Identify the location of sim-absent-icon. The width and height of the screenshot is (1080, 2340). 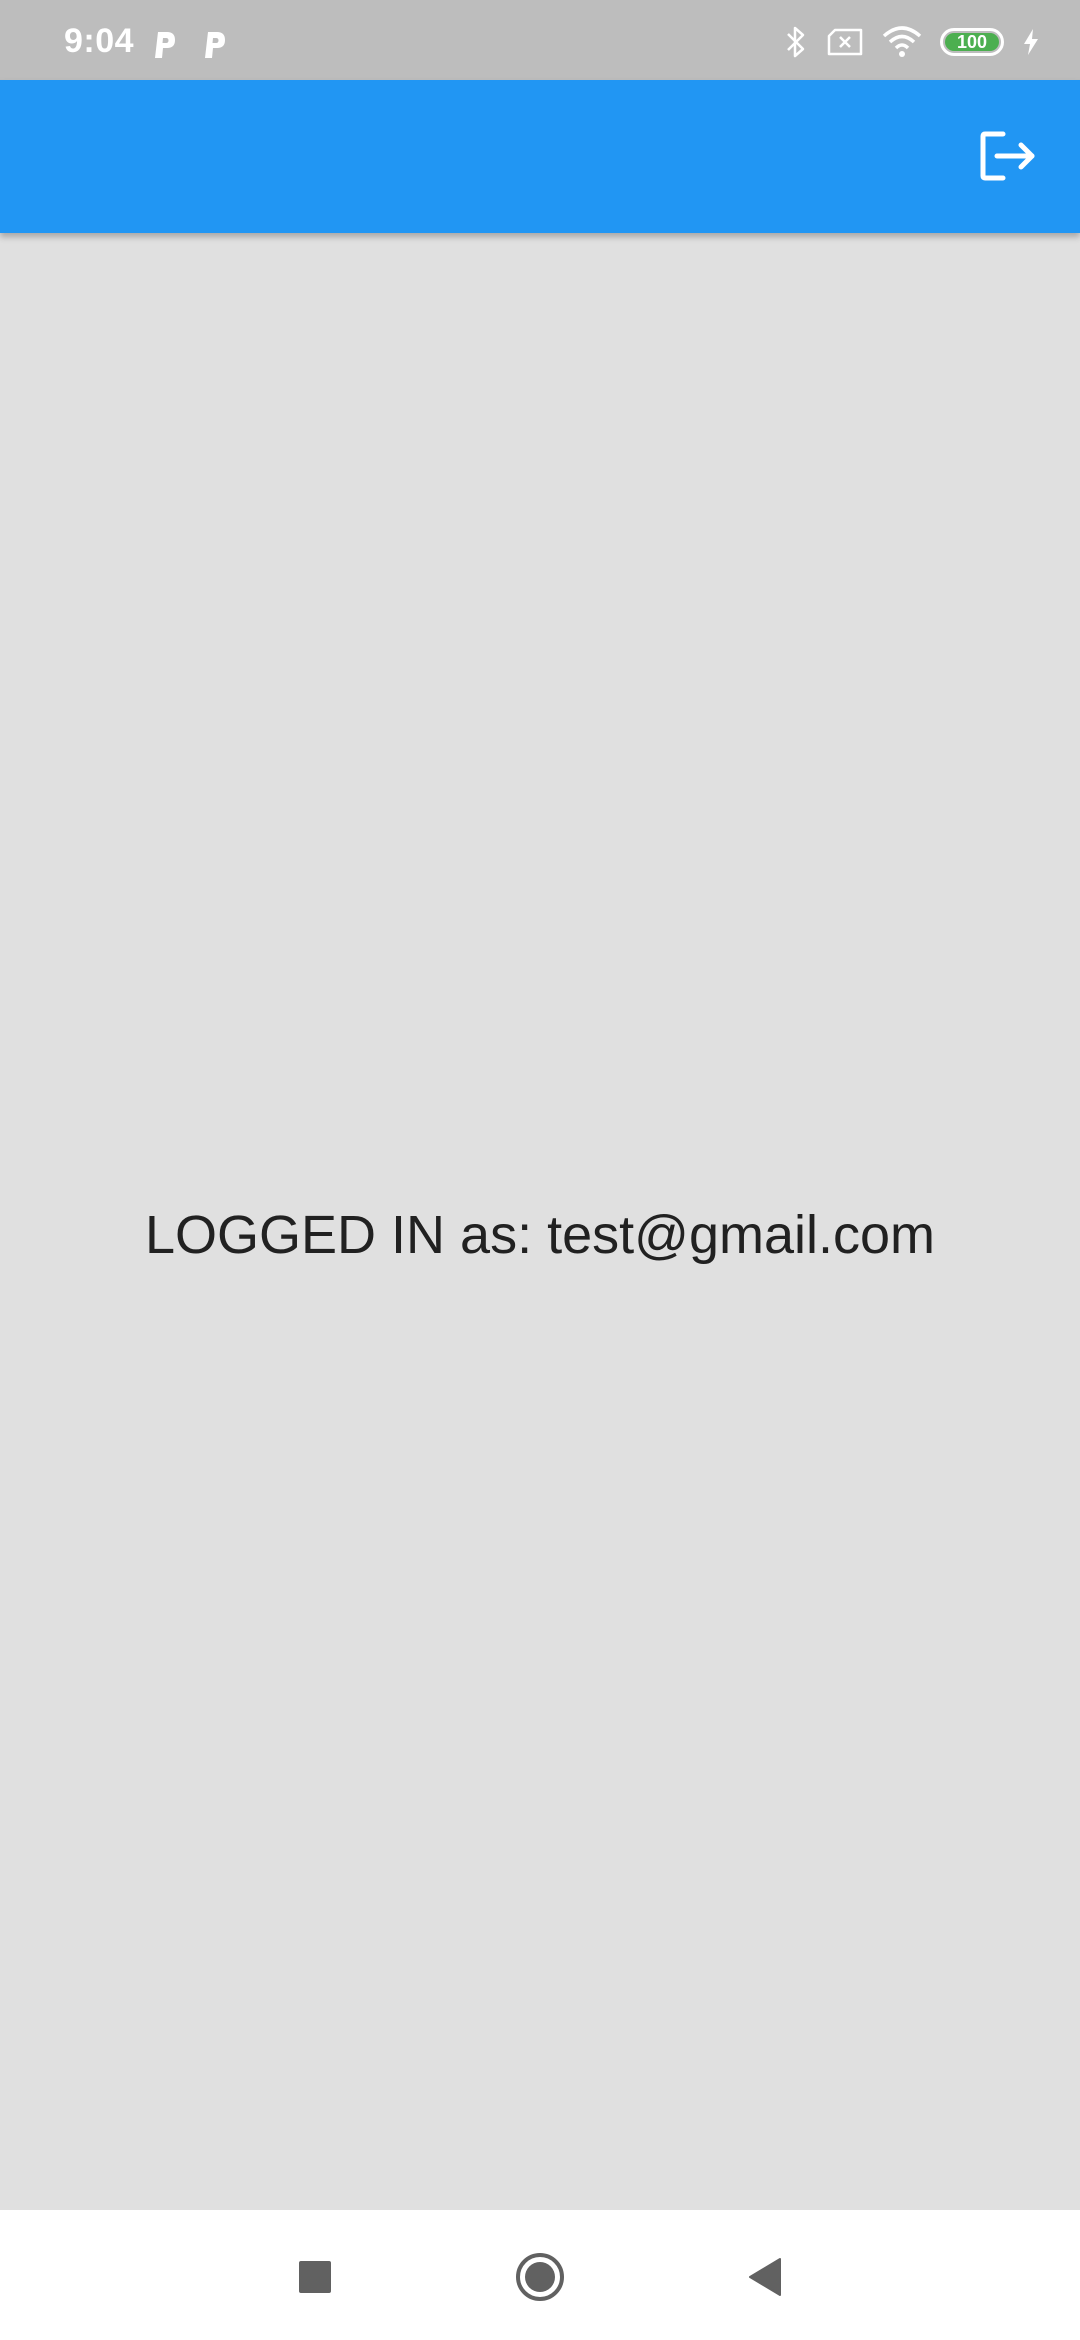
(845, 42).